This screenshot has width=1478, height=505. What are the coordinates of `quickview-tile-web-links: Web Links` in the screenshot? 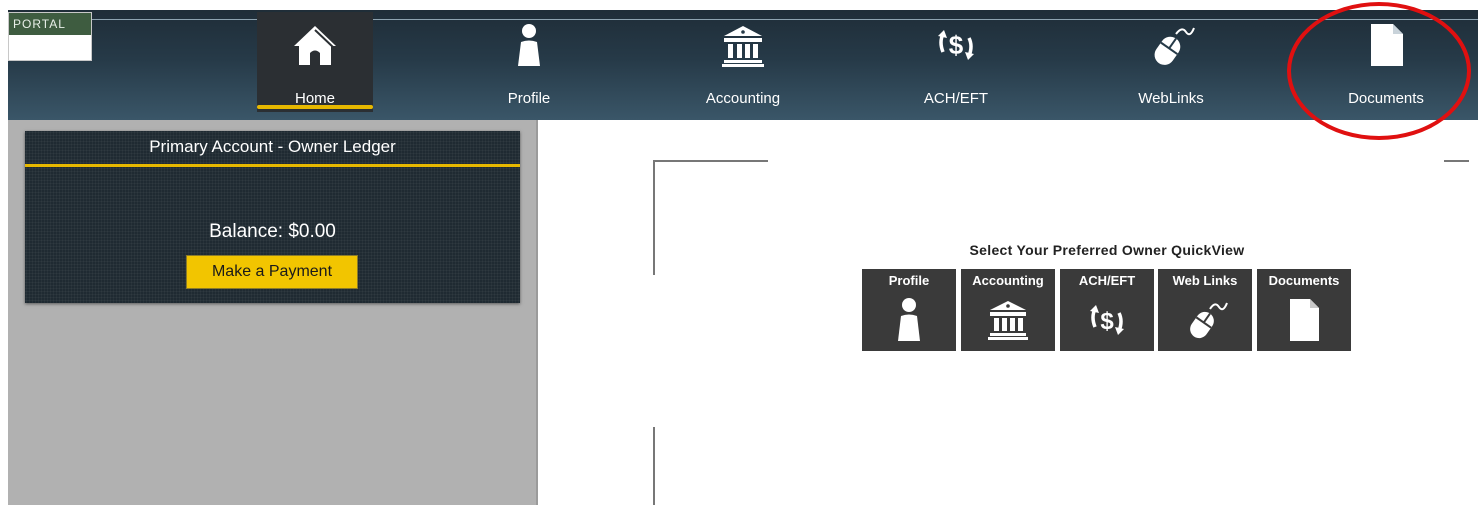 It's located at (1205, 310).